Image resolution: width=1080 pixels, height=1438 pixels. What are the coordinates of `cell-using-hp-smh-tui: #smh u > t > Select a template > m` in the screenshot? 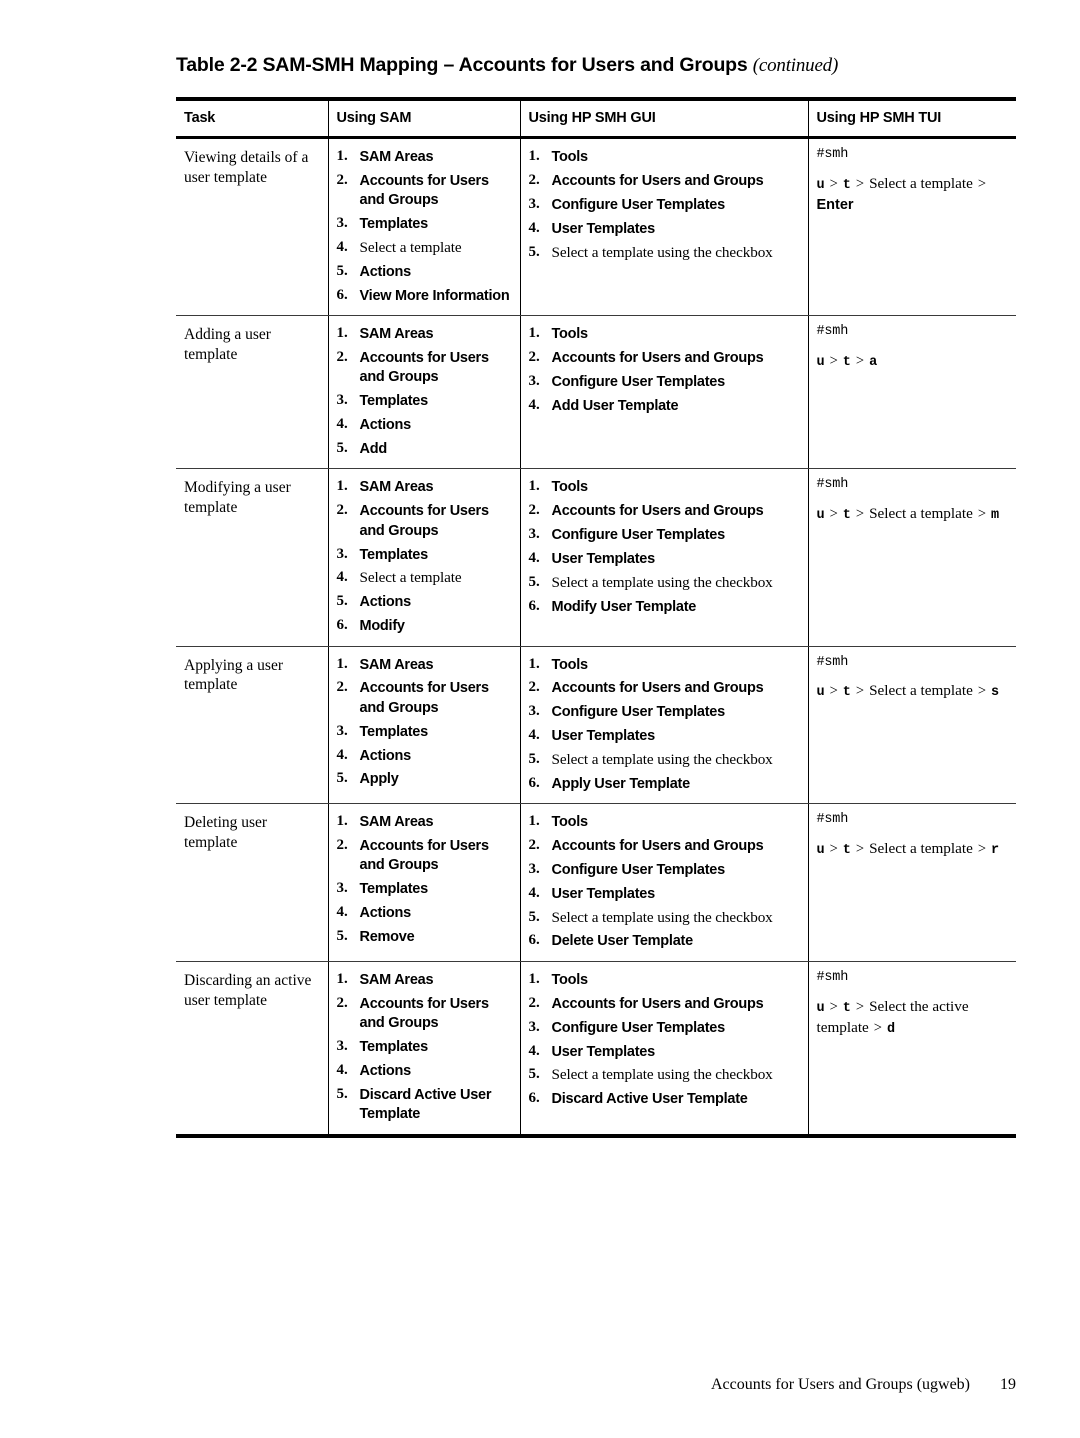 It's located at (911, 557).